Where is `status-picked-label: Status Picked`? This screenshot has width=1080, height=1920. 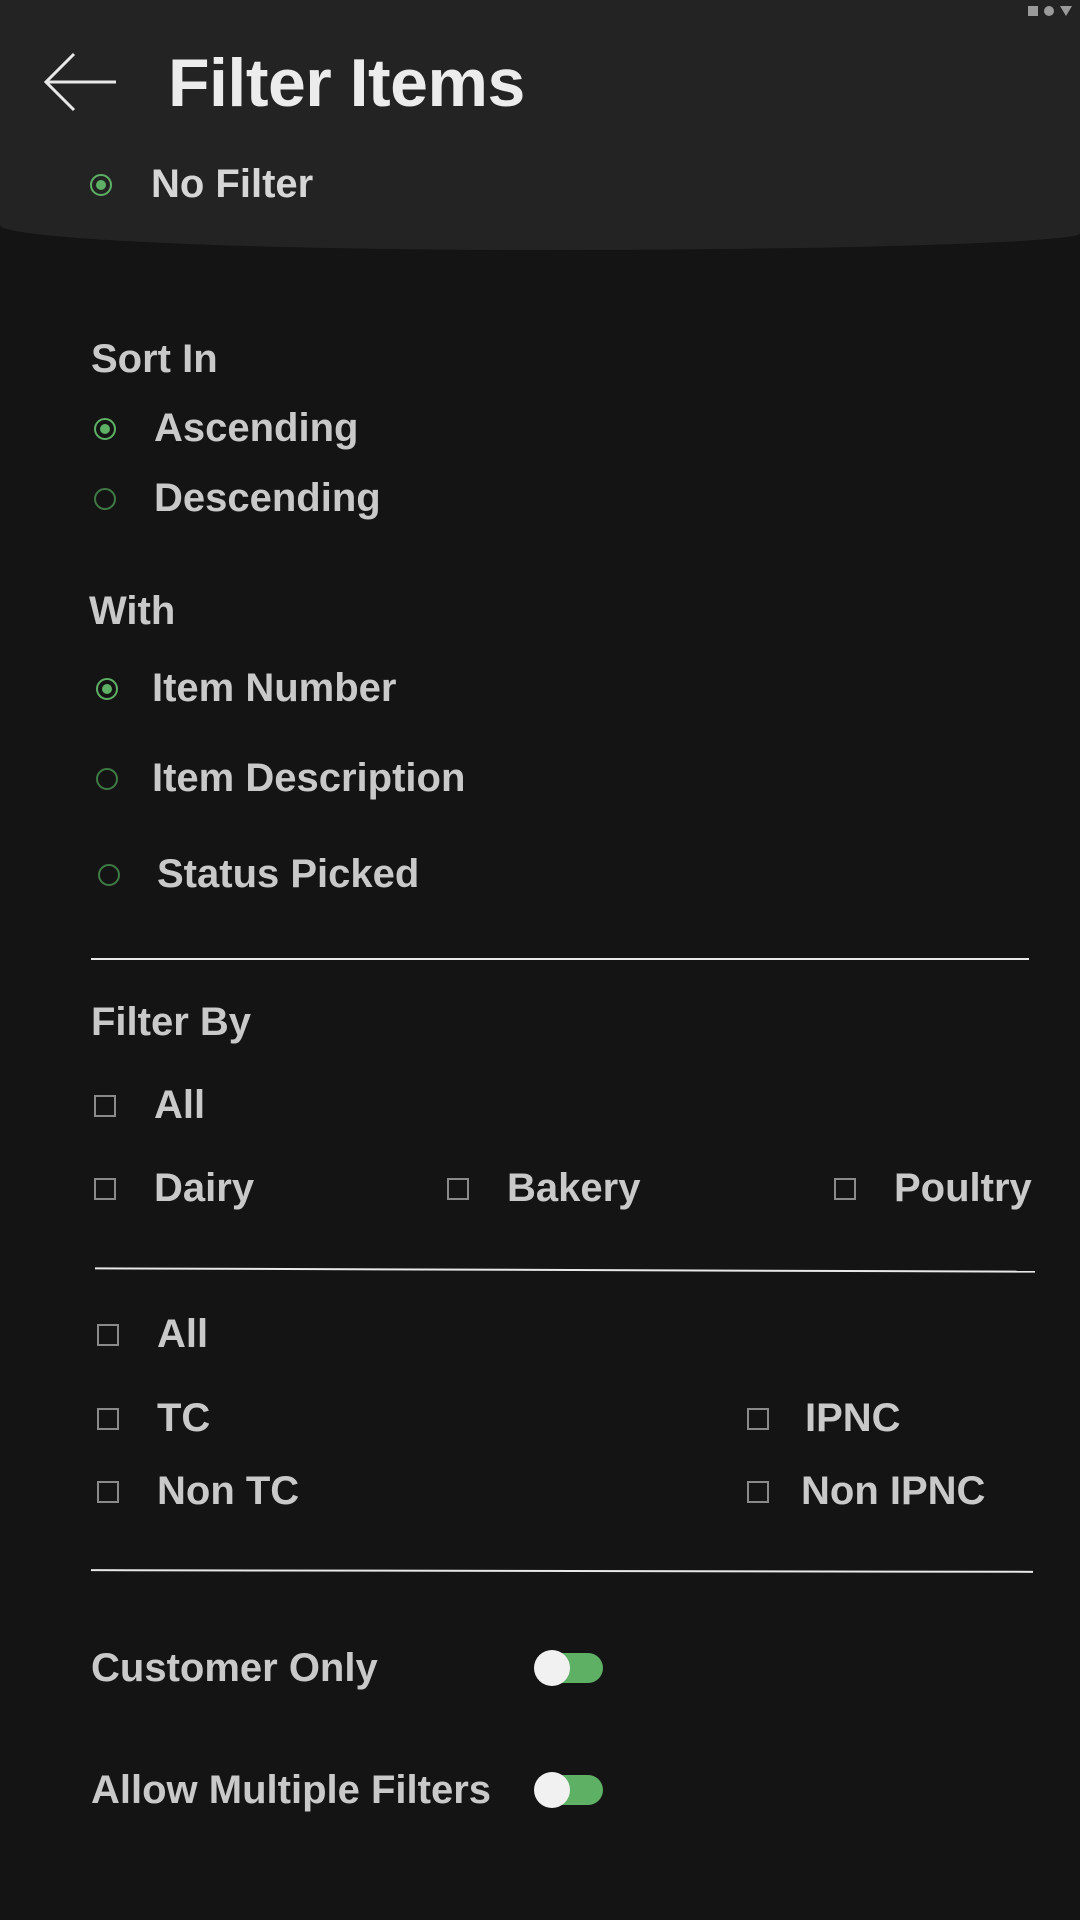 status-picked-label: Status Picked is located at coordinates (288, 874).